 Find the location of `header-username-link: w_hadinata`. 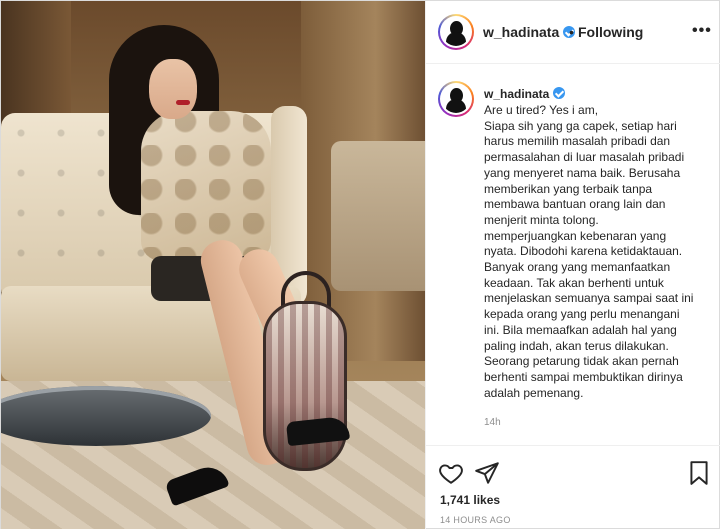

header-username-link: w_hadinata is located at coordinates (529, 32).